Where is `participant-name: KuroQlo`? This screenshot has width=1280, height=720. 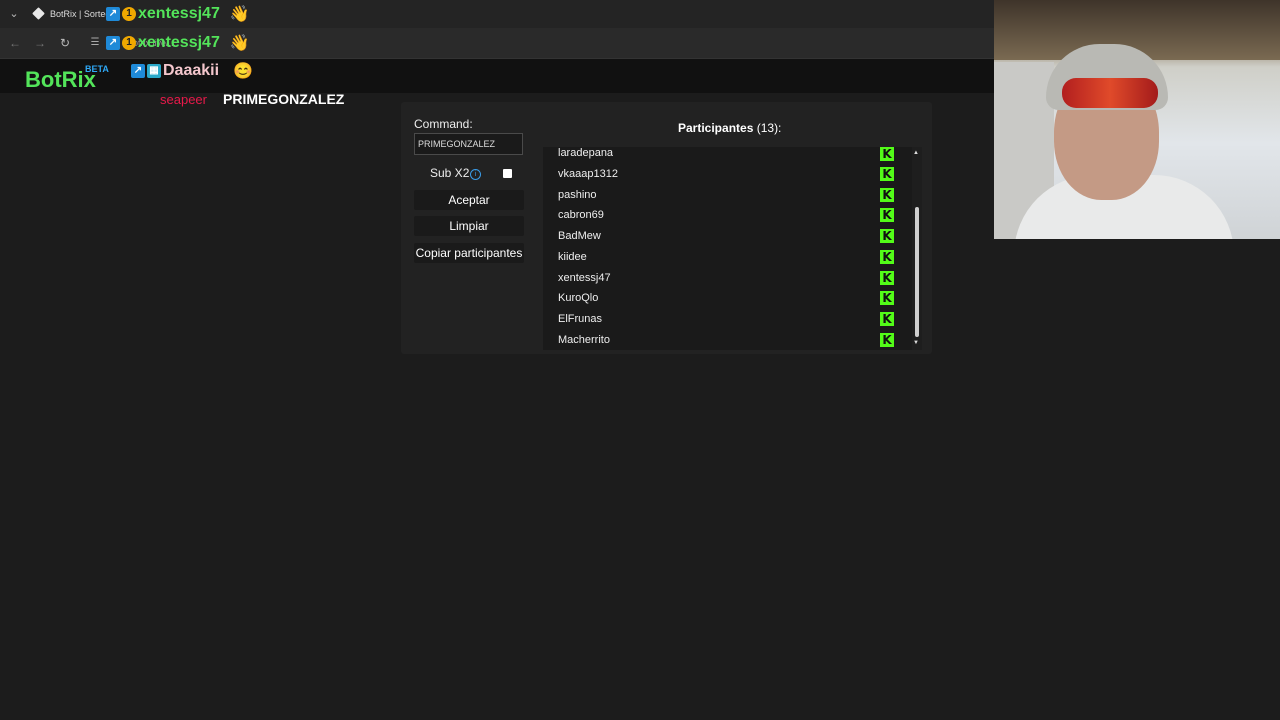
participant-name: KuroQlo is located at coordinates (578, 298).